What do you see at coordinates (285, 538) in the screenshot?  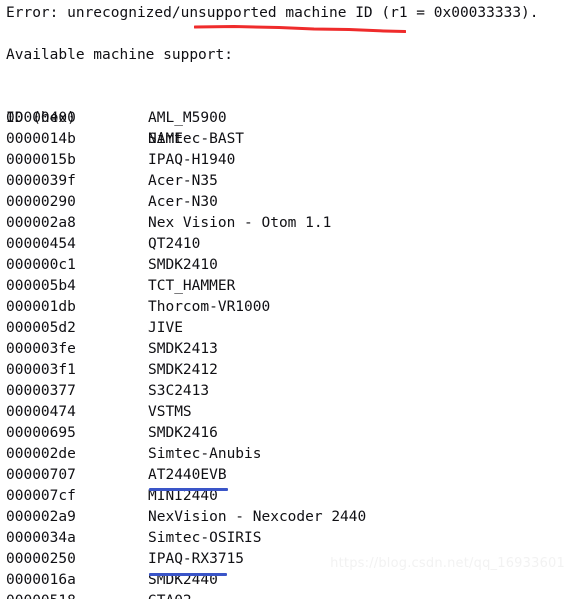 I see `table-row: 0000034a Simtec-OSIRIS` at bounding box center [285, 538].